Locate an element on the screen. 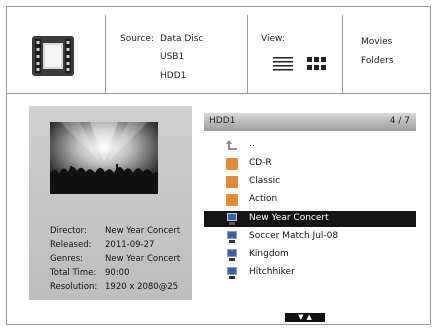 This screenshot has width=441, height=331. source-option-usb1: USB1 is located at coordinates (172, 57).